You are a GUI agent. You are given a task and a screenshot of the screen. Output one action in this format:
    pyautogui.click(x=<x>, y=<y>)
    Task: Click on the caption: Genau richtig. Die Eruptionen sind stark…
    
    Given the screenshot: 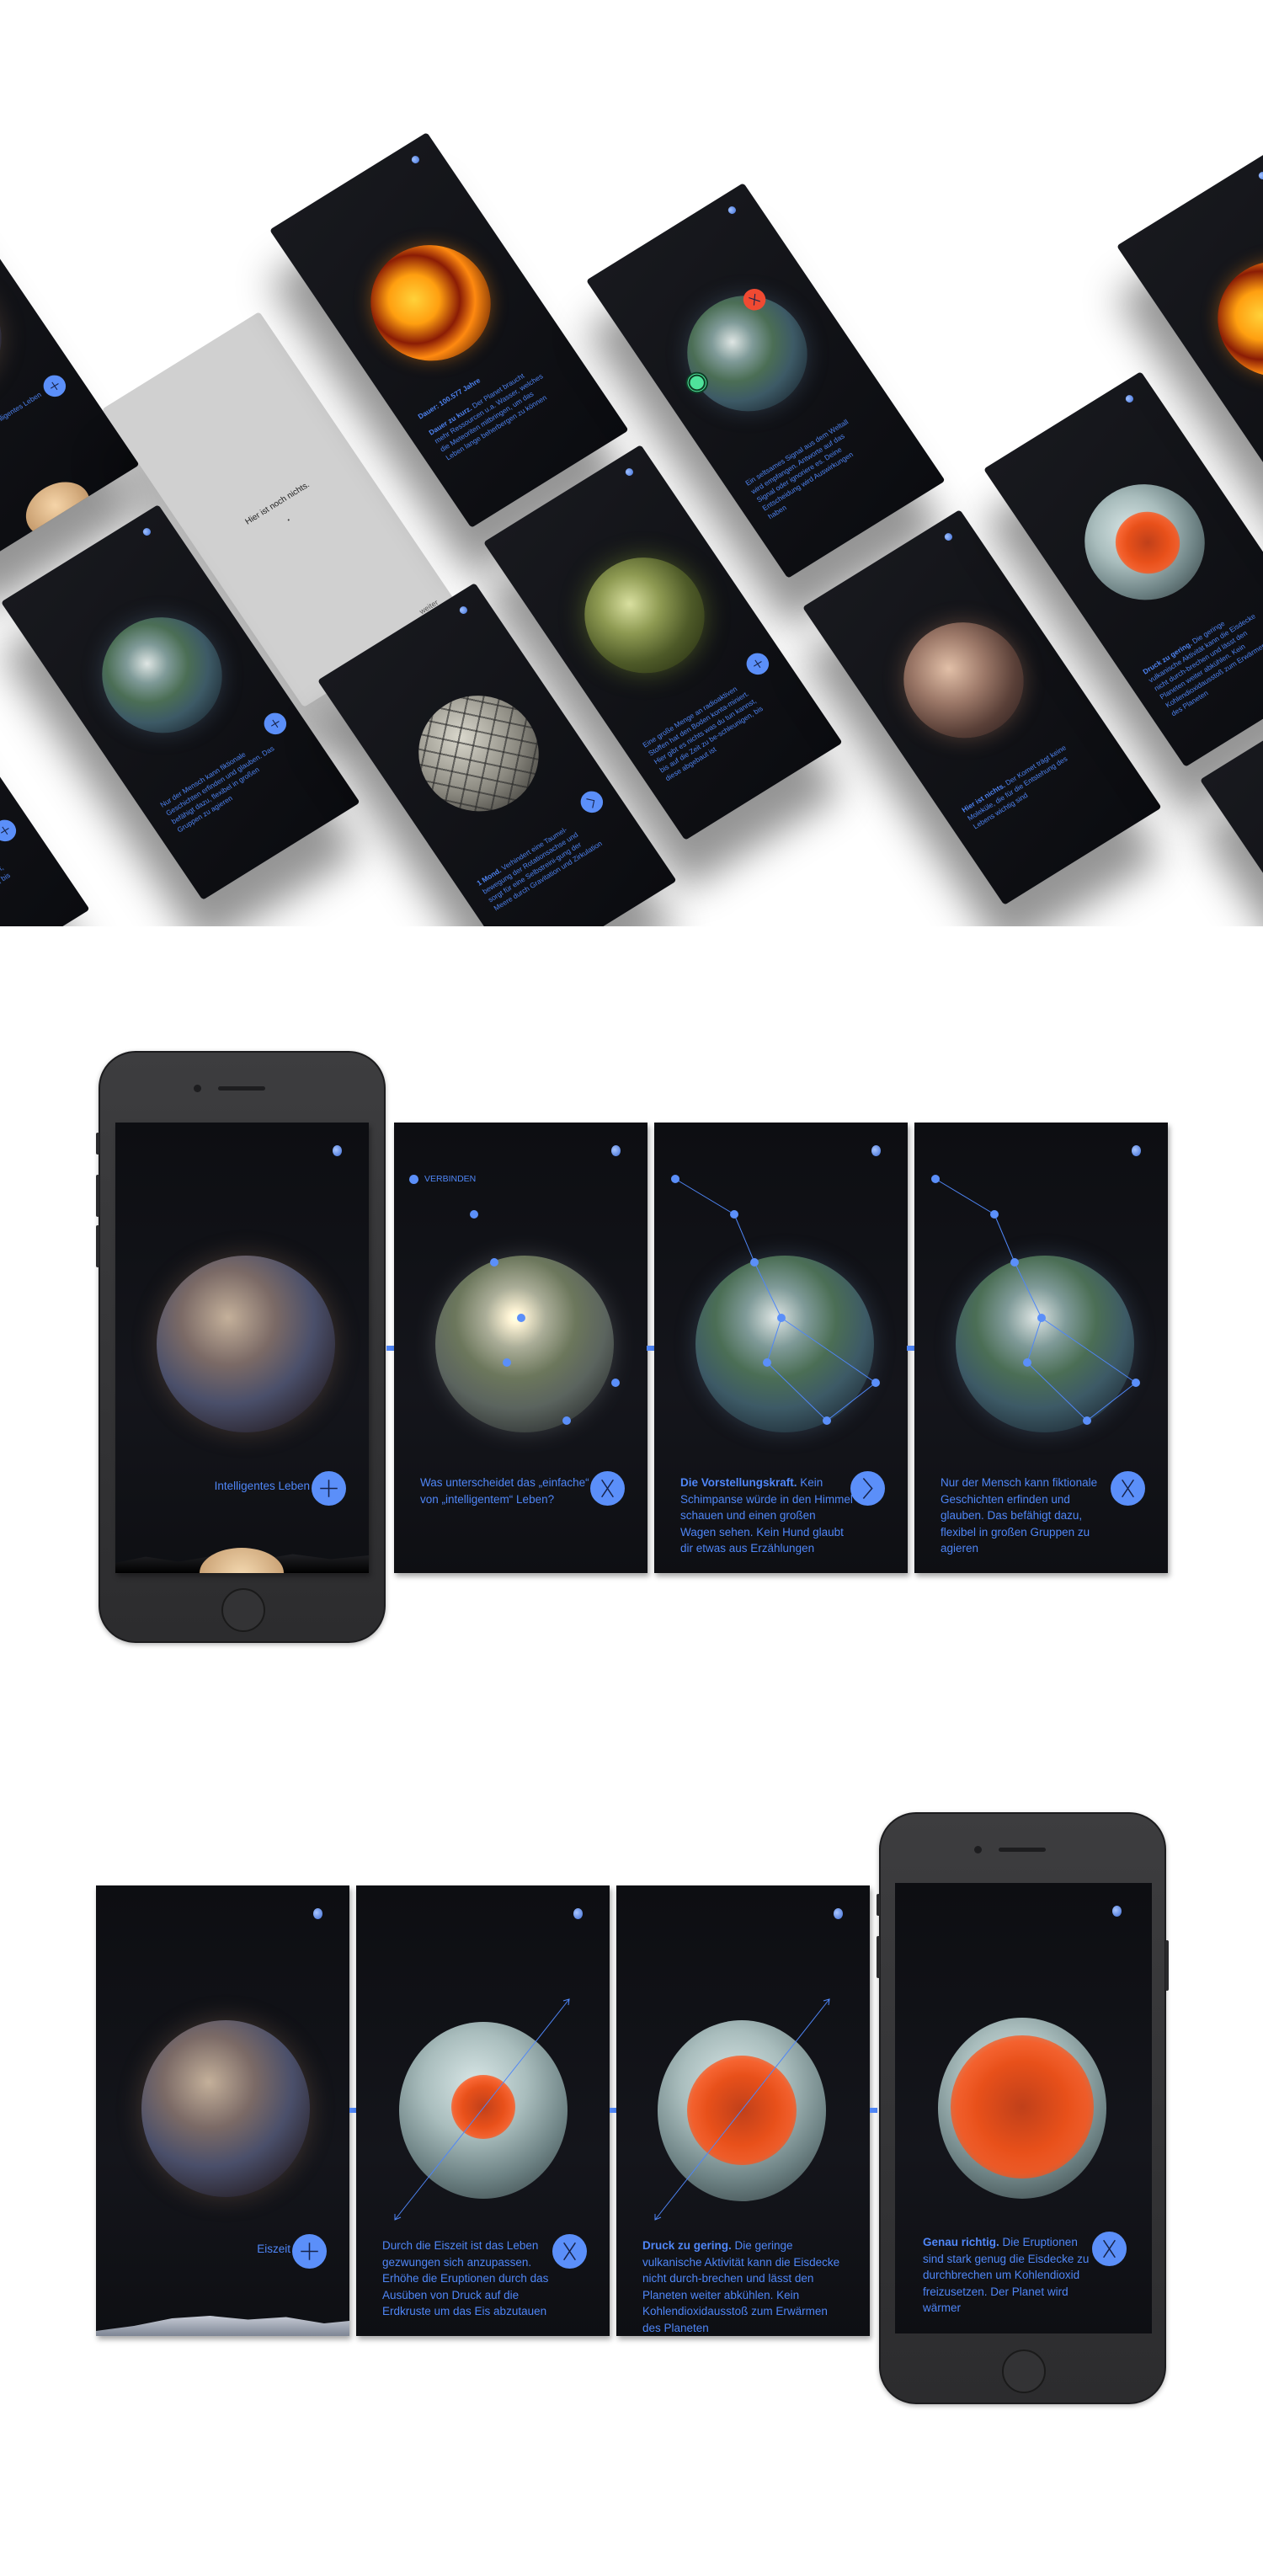 What is the action you would take?
    pyautogui.click(x=1006, y=2275)
    